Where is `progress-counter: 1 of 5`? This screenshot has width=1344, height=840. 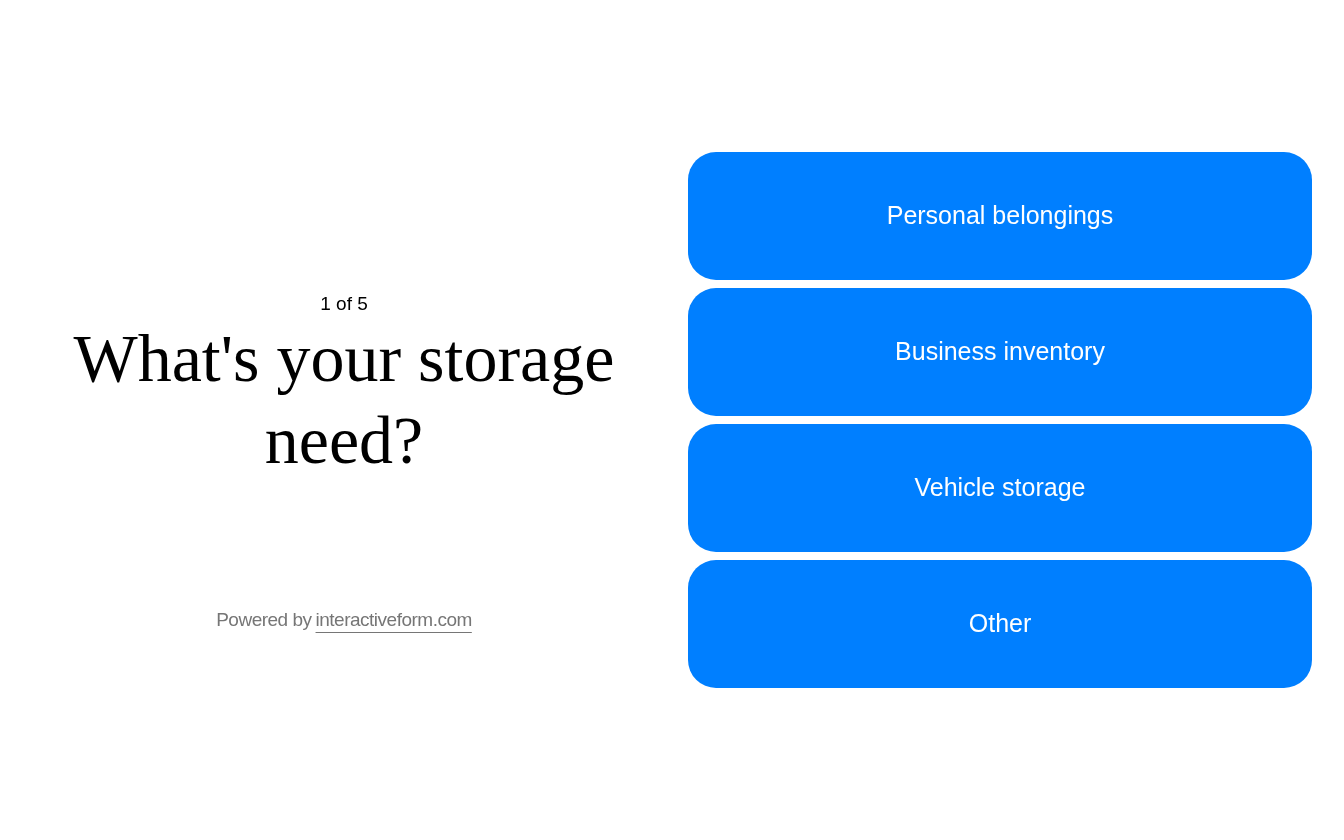 progress-counter: 1 of 5 is located at coordinates (344, 303).